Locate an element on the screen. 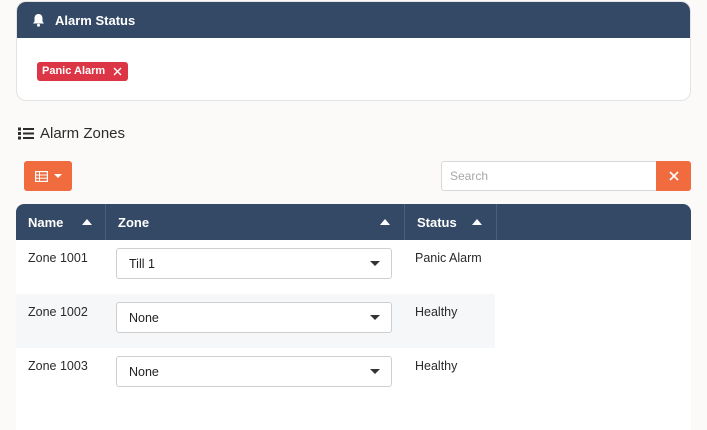  alarm-status-header: Alarm Status is located at coordinates (353, 20).